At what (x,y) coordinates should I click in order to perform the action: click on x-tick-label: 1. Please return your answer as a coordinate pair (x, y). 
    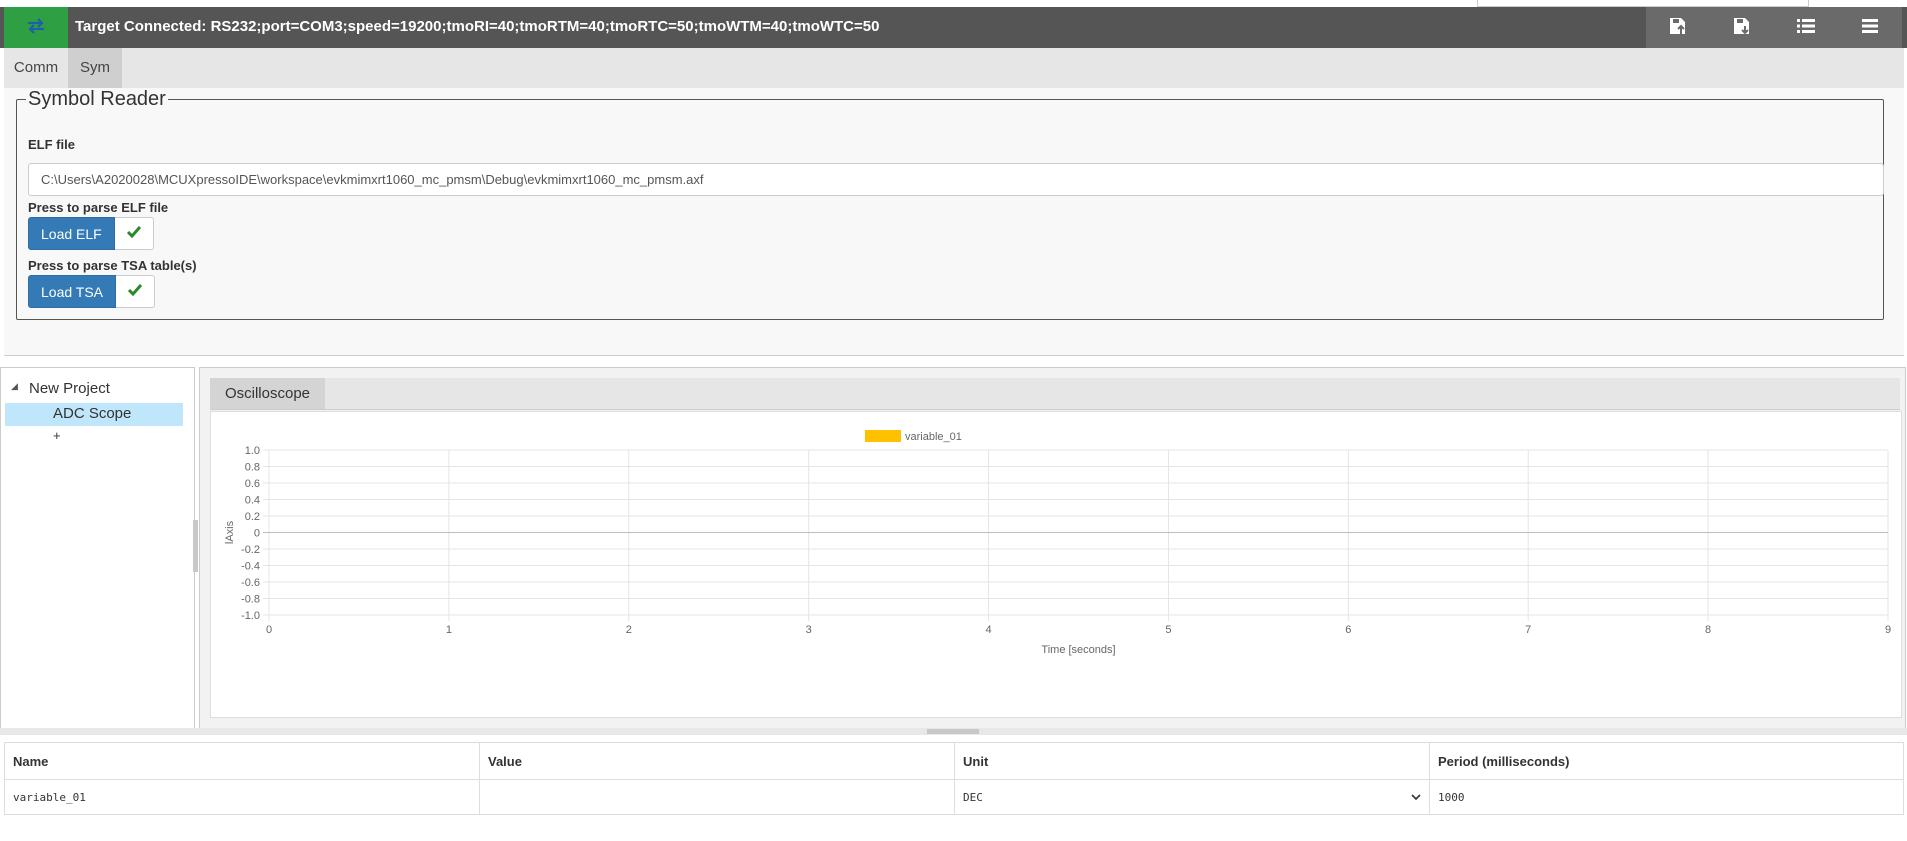
    Looking at the image, I should click on (449, 630).